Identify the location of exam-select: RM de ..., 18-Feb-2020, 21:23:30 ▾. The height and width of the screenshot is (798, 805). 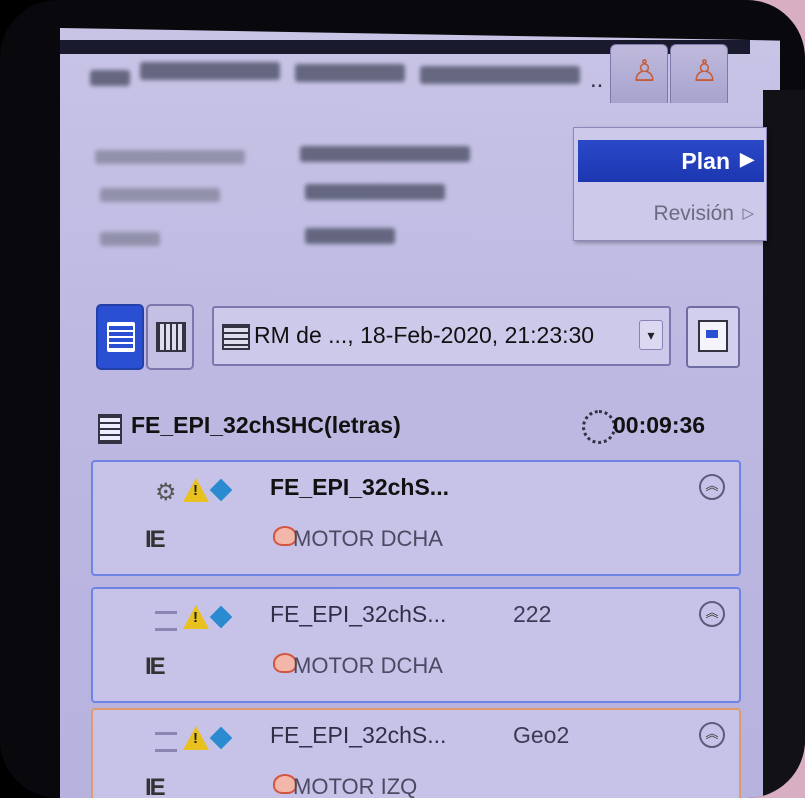
(441, 336).